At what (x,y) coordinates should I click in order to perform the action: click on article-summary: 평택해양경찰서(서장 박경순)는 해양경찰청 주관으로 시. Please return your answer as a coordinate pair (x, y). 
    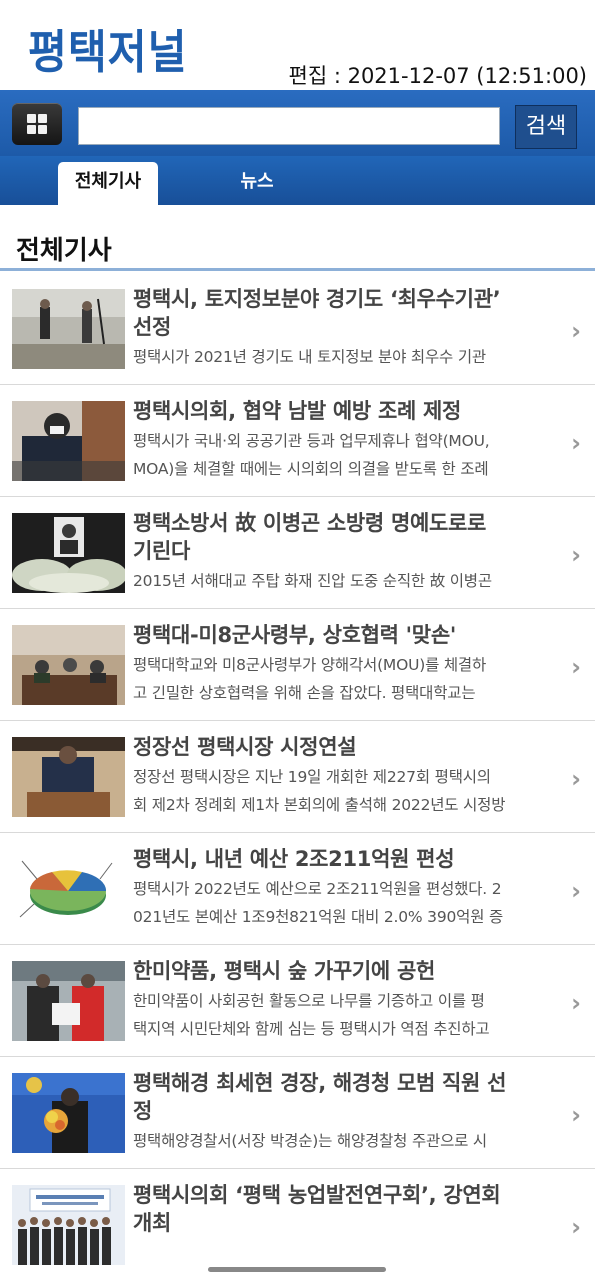
    Looking at the image, I should click on (310, 1141).